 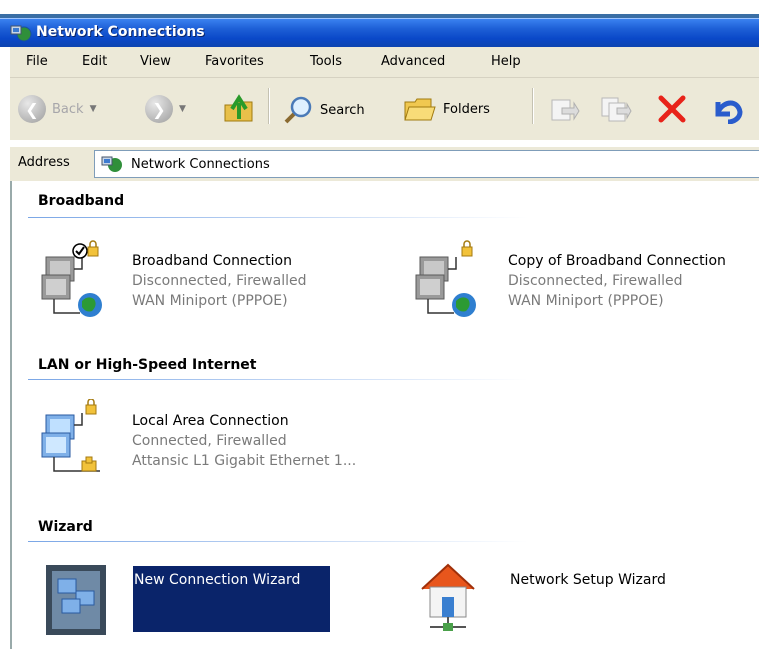 What do you see at coordinates (159, 109) in the screenshot?
I see `forward-arrow-icon: ❯` at bounding box center [159, 109].